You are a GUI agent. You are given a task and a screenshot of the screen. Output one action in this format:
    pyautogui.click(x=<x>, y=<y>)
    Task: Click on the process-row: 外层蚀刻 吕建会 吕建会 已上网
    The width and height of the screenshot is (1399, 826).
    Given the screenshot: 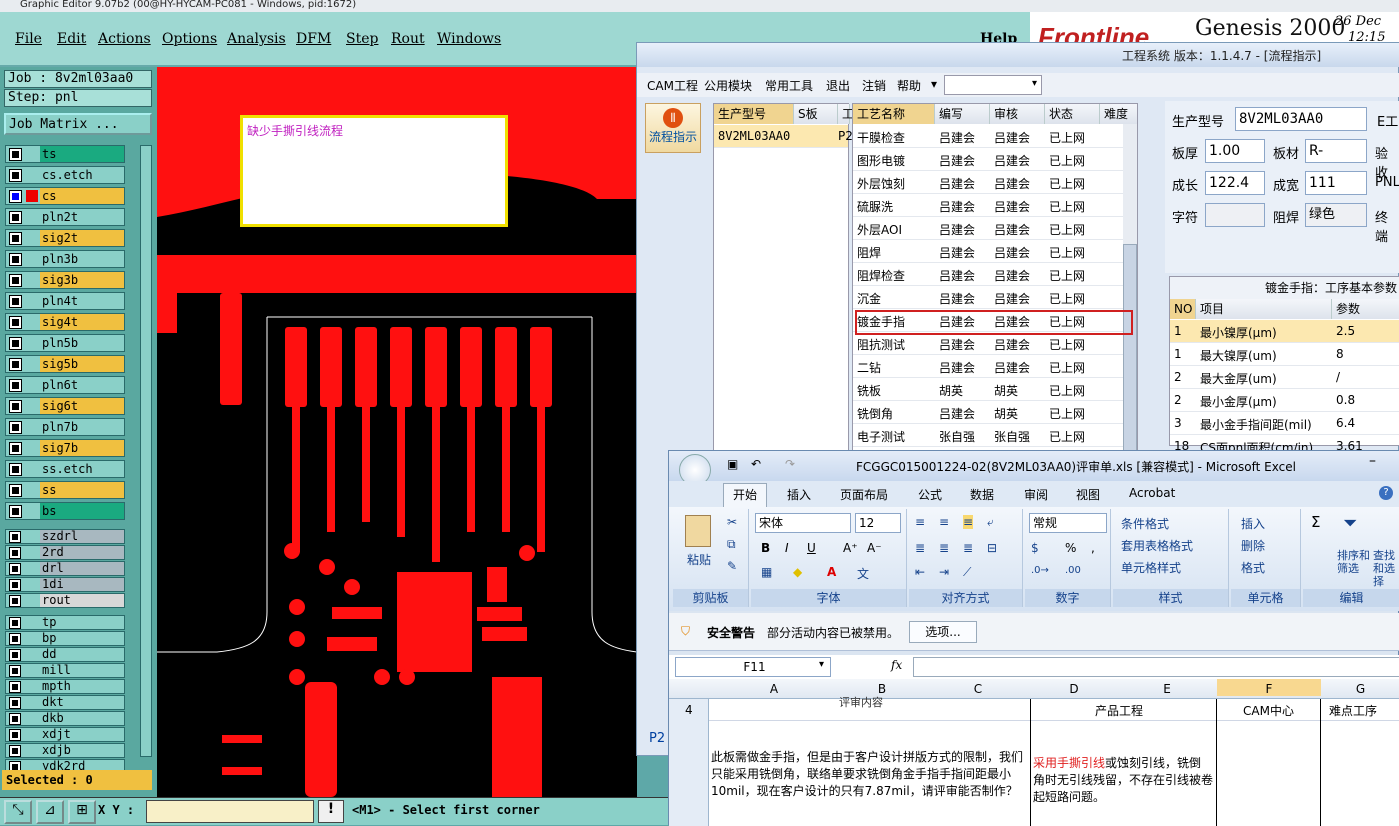 What is the action you would take?
    pyautogui.click(x=988, y=182)
    